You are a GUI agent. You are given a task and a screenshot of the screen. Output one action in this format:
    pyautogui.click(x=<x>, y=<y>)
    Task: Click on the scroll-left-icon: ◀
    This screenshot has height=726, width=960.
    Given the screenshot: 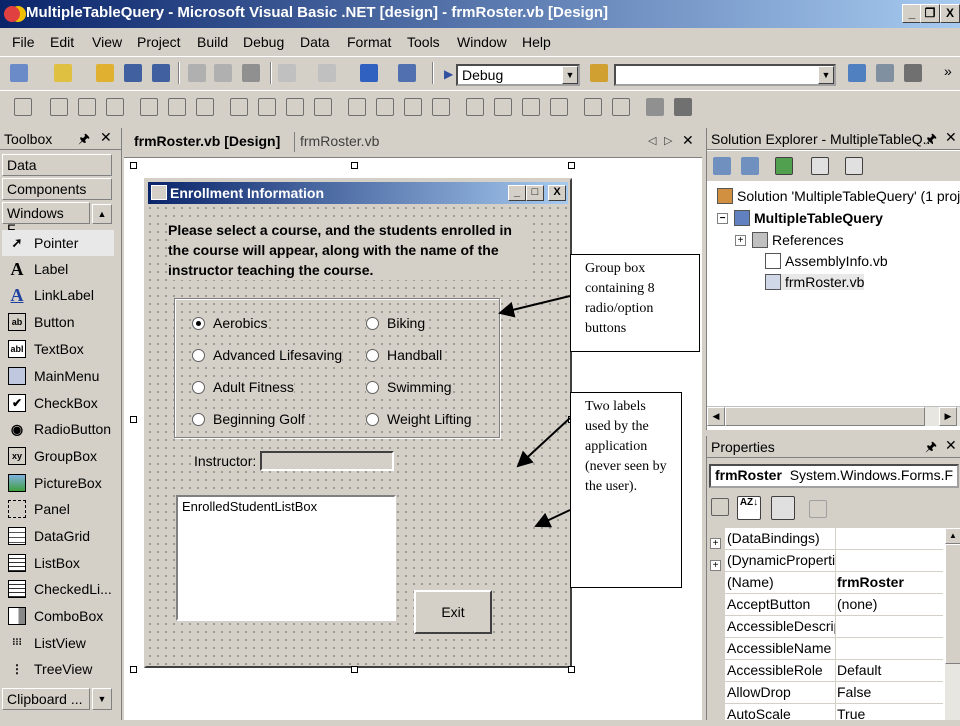 What is the action you would take?
    pyautogui.click(x=716, y=416)
    